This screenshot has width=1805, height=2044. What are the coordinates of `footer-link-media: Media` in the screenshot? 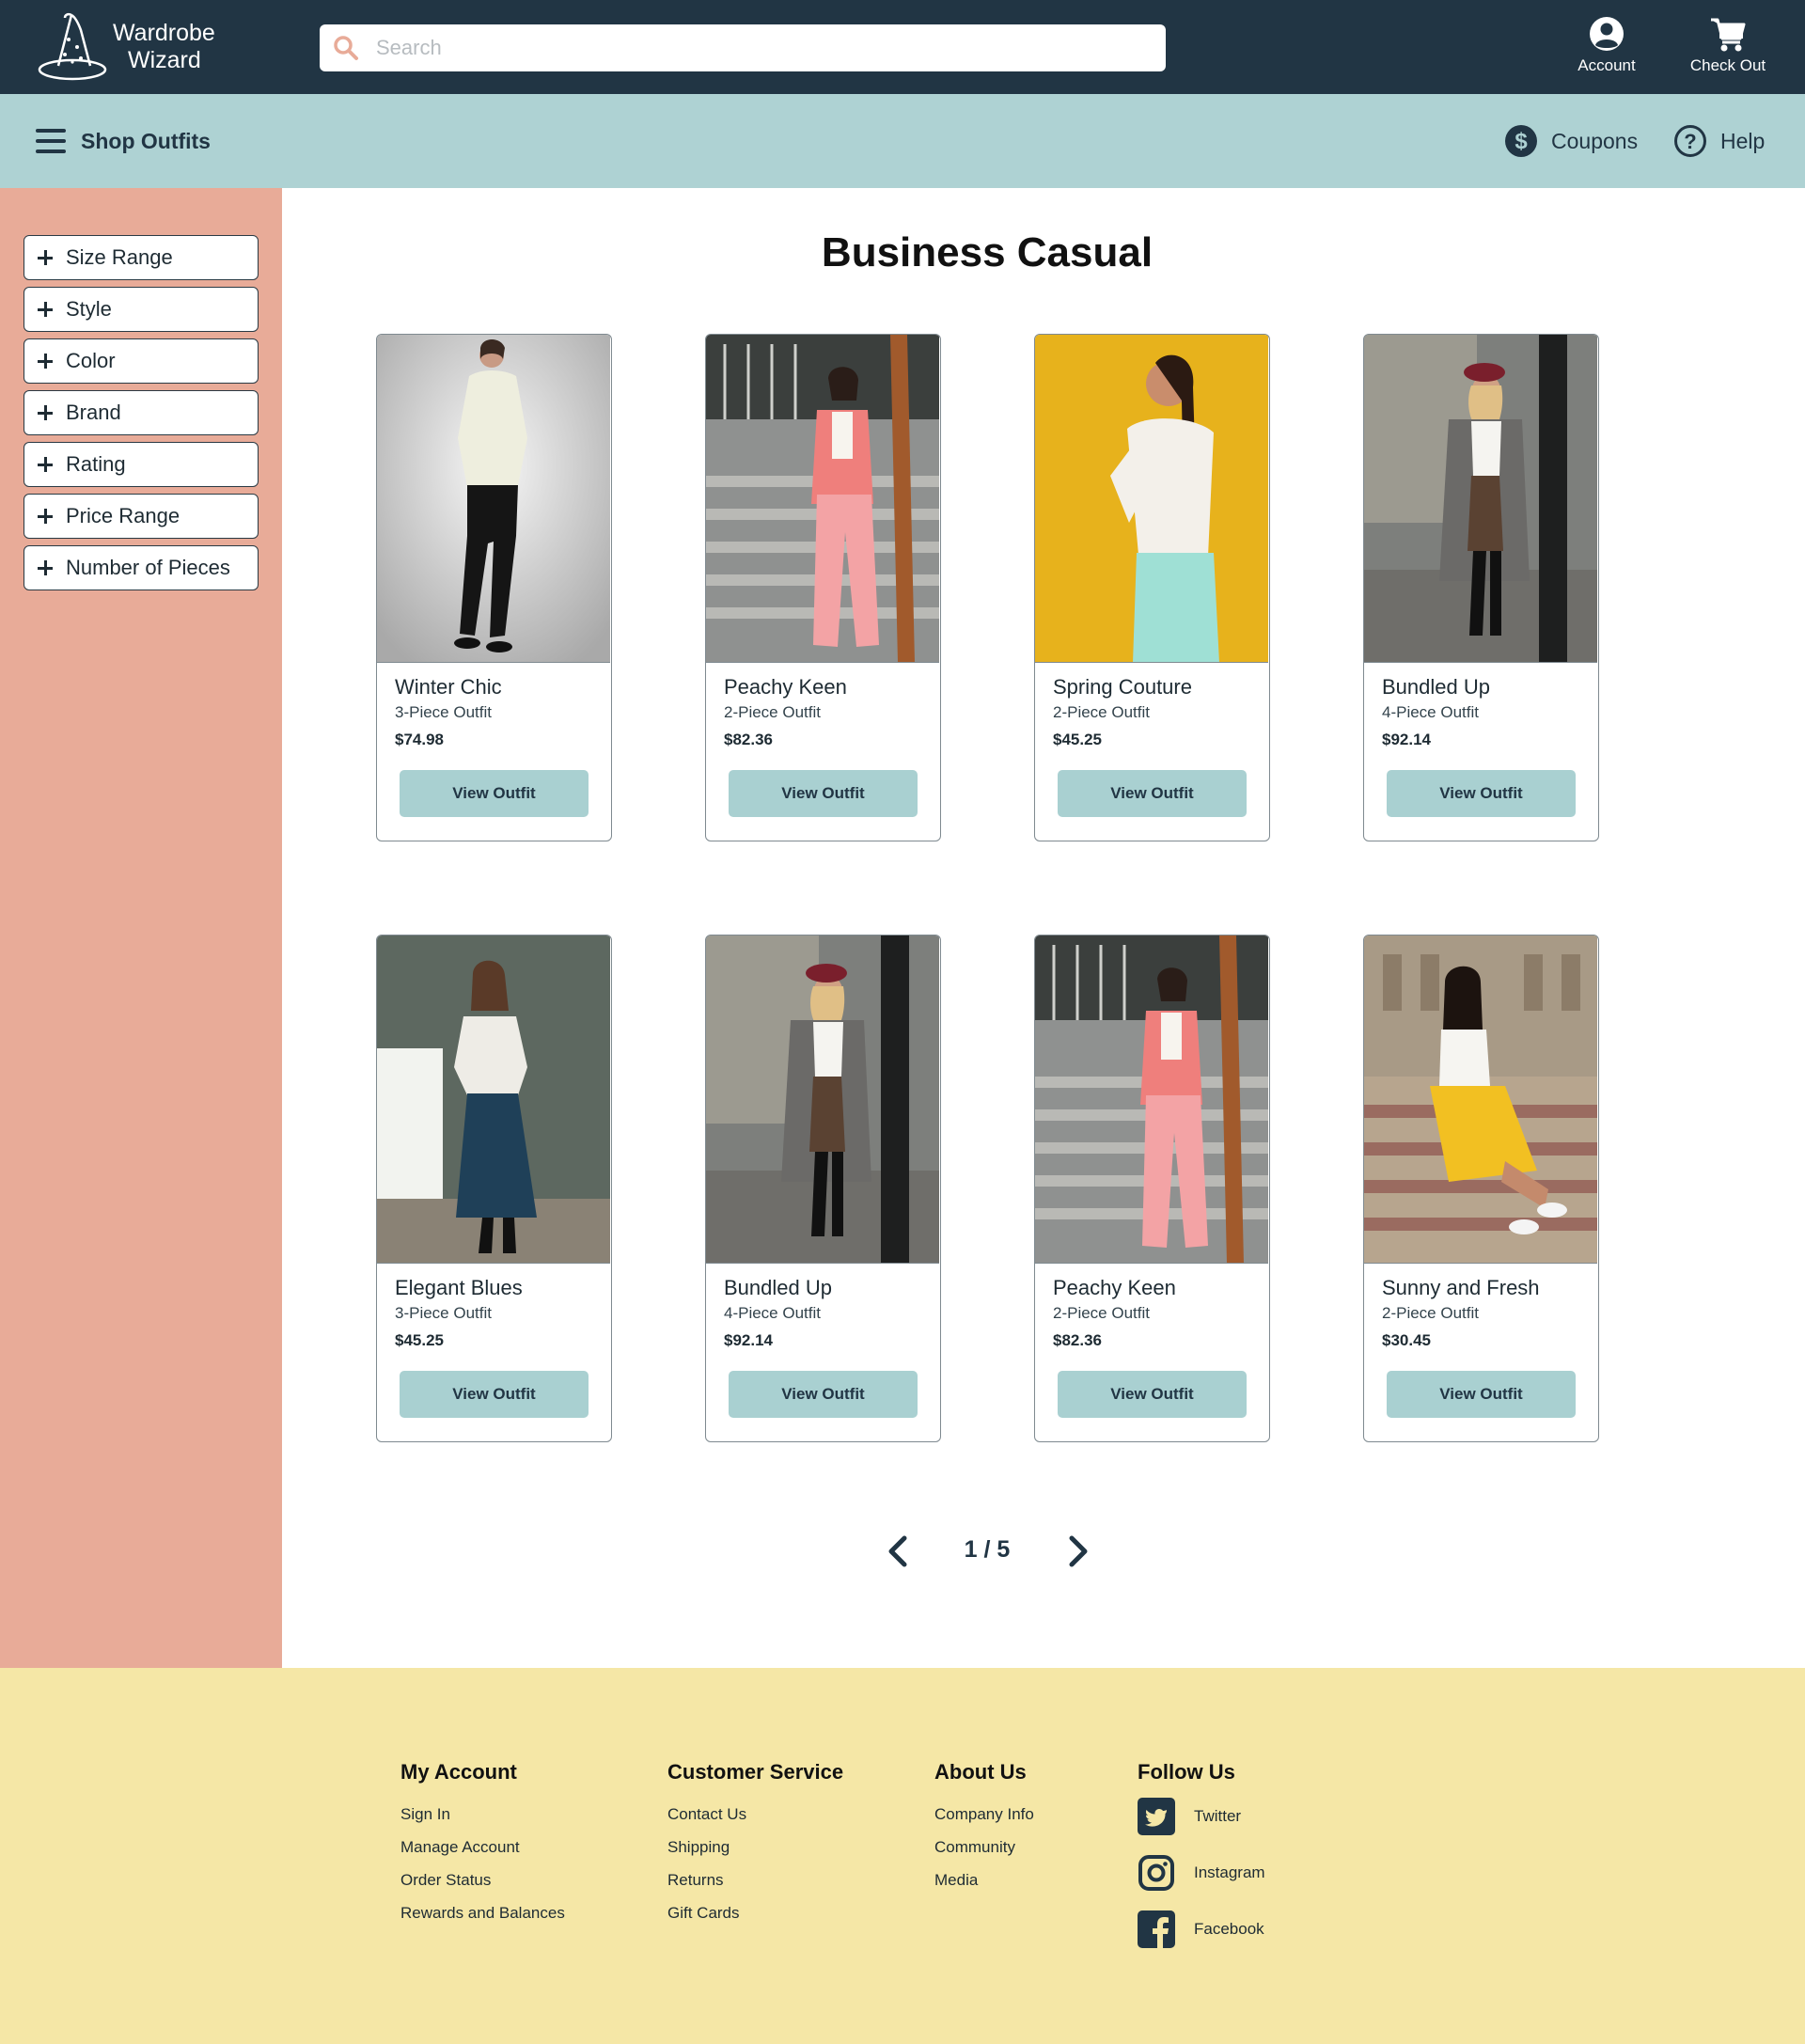 It's located at (984, 1879).